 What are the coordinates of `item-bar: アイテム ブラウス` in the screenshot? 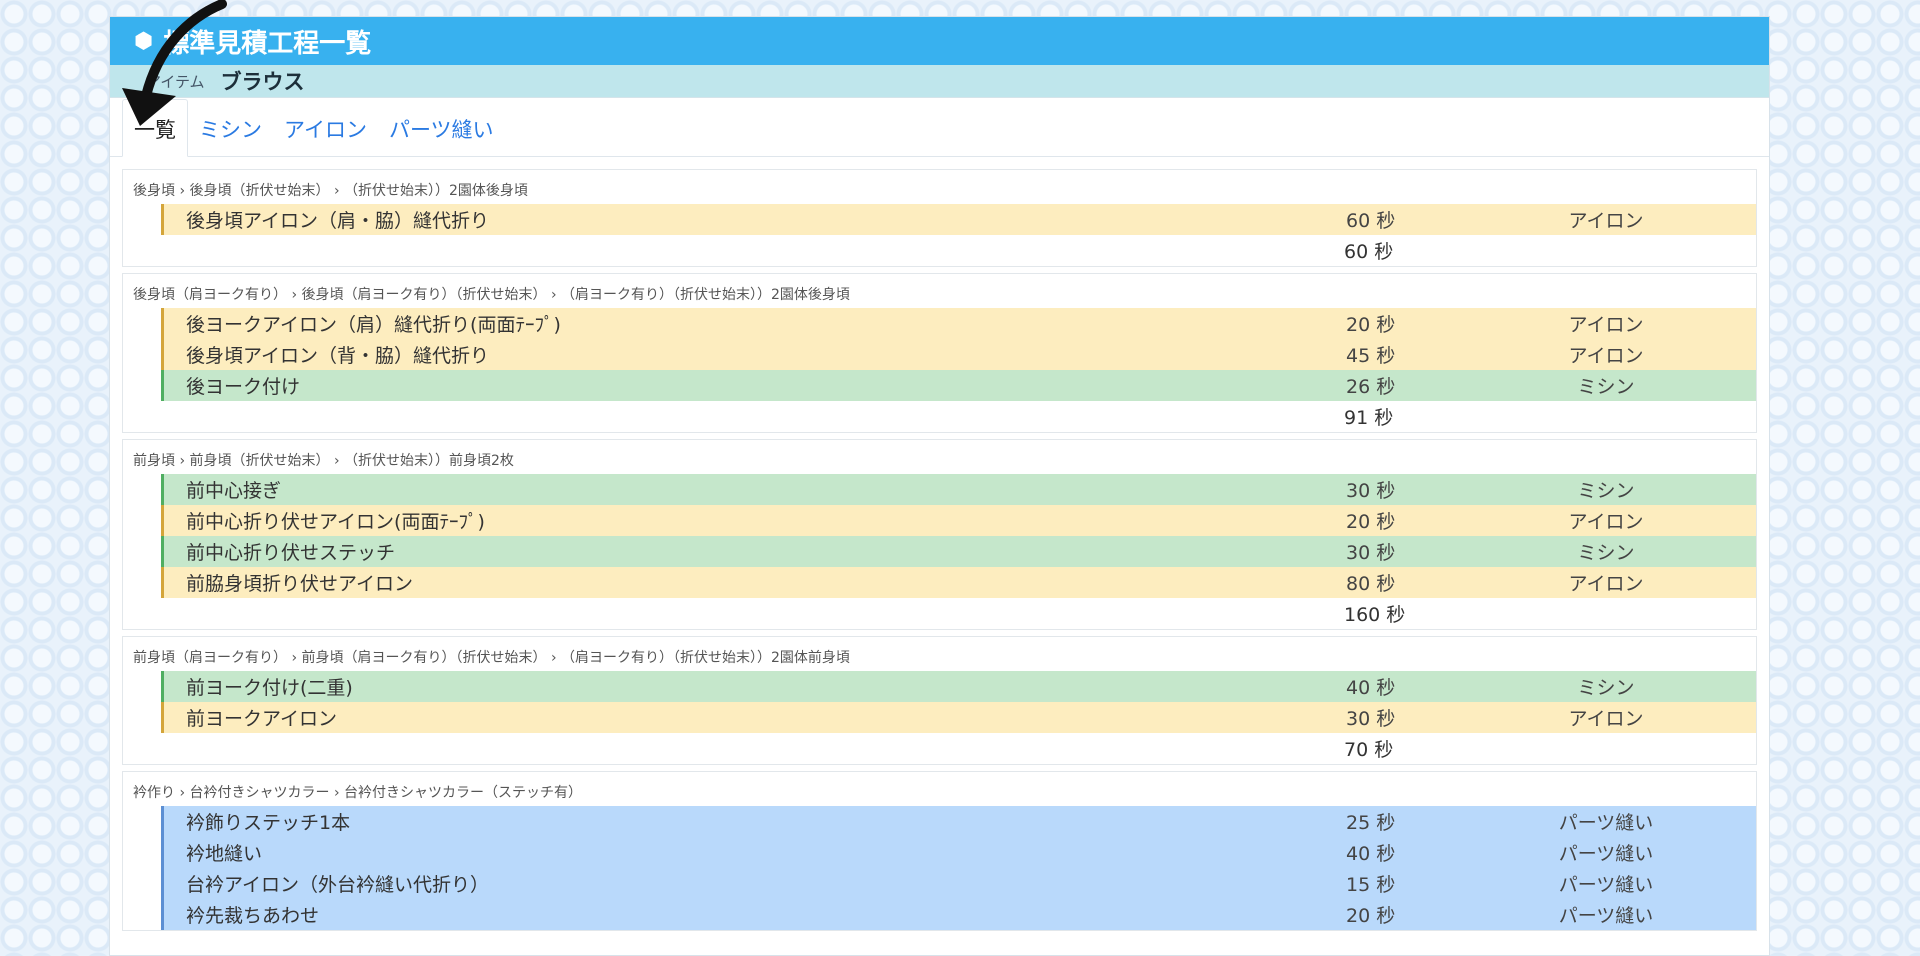 It's located at (939, 81).